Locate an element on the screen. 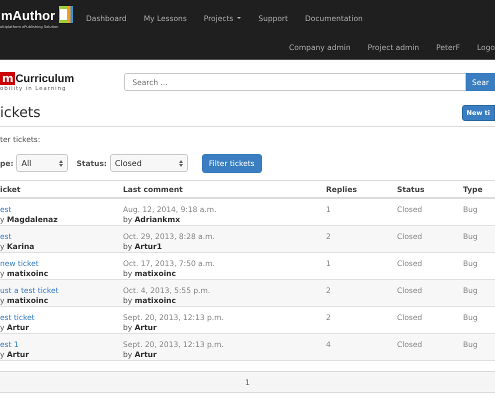 This screenshot has width=495, height=400. status-select: Closed is located at coordinates (149, 163).